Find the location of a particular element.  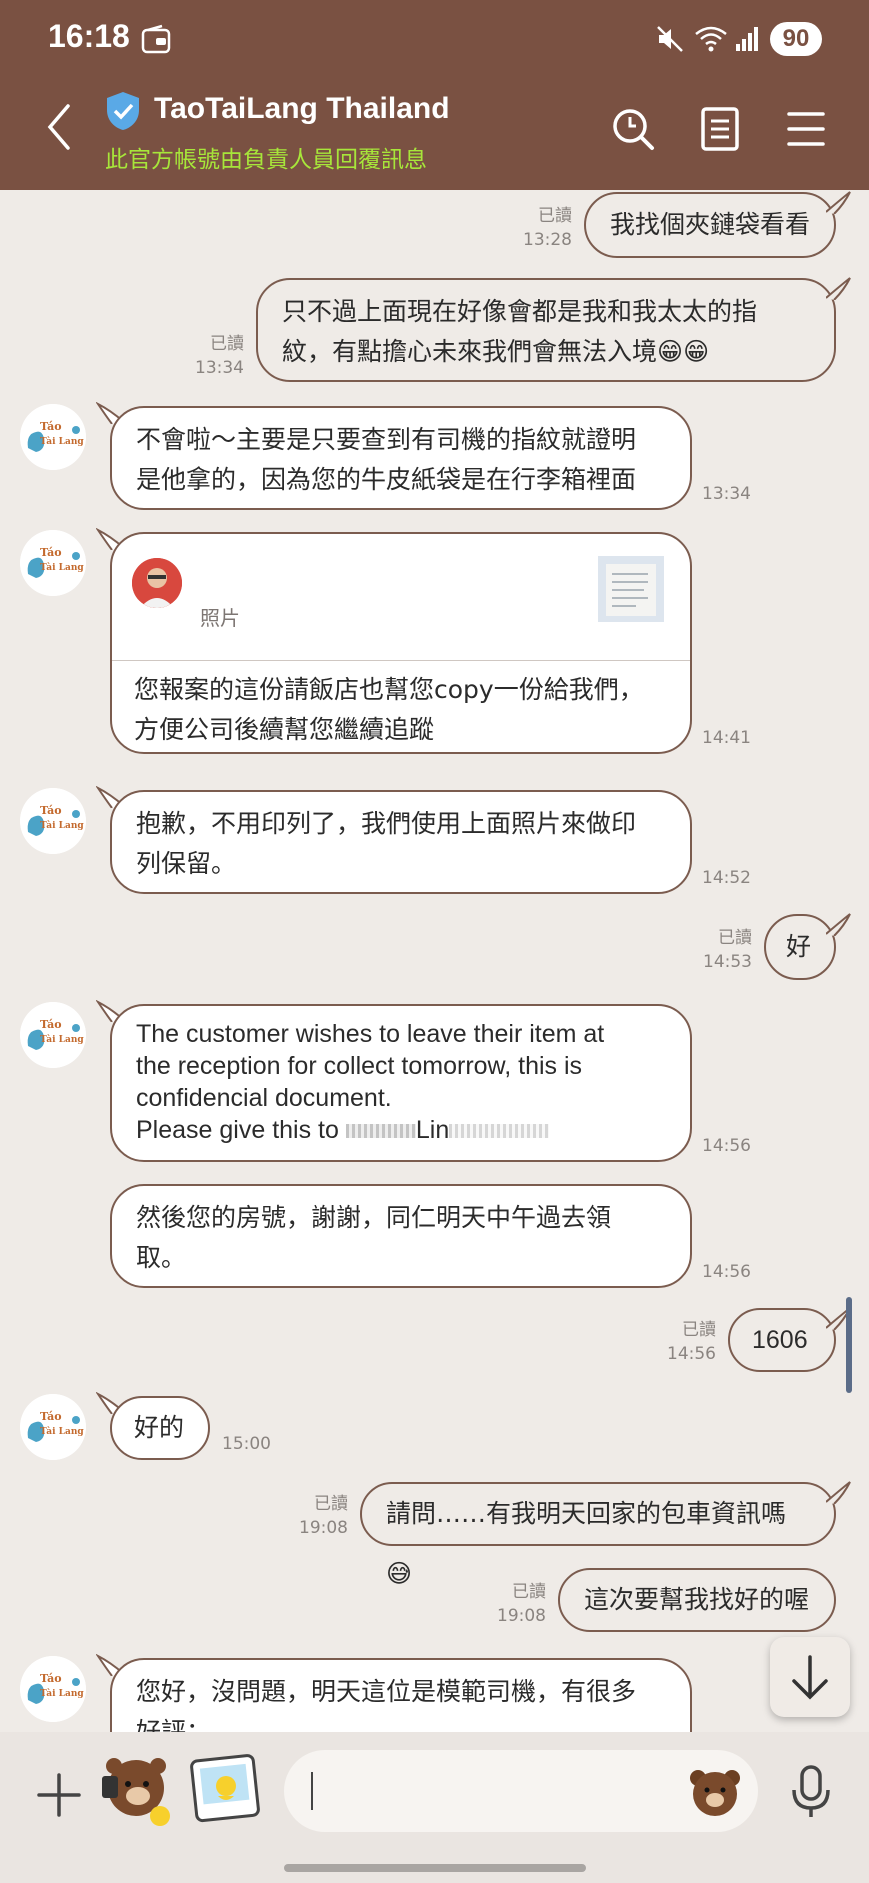

plus-icon is located at coordinates (59, 1797).